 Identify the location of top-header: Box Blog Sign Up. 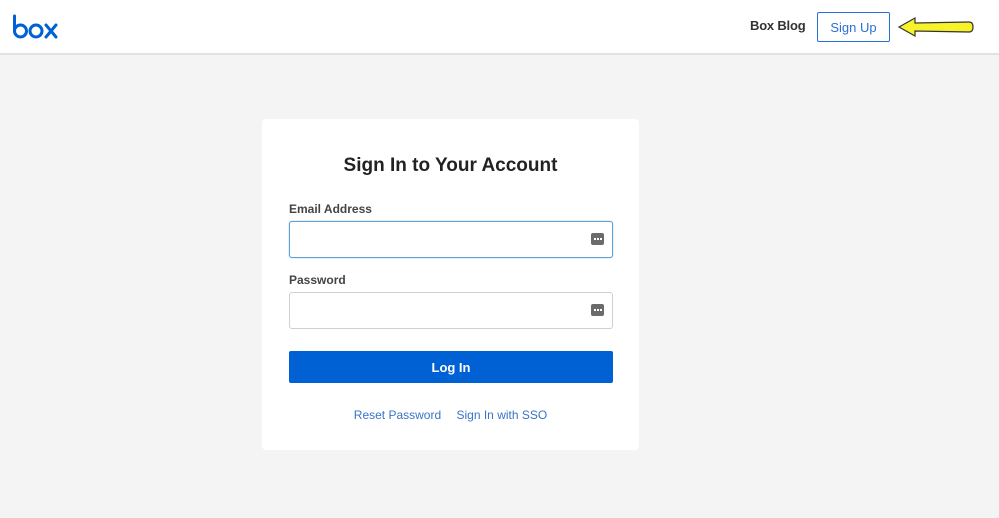
(499, 27).